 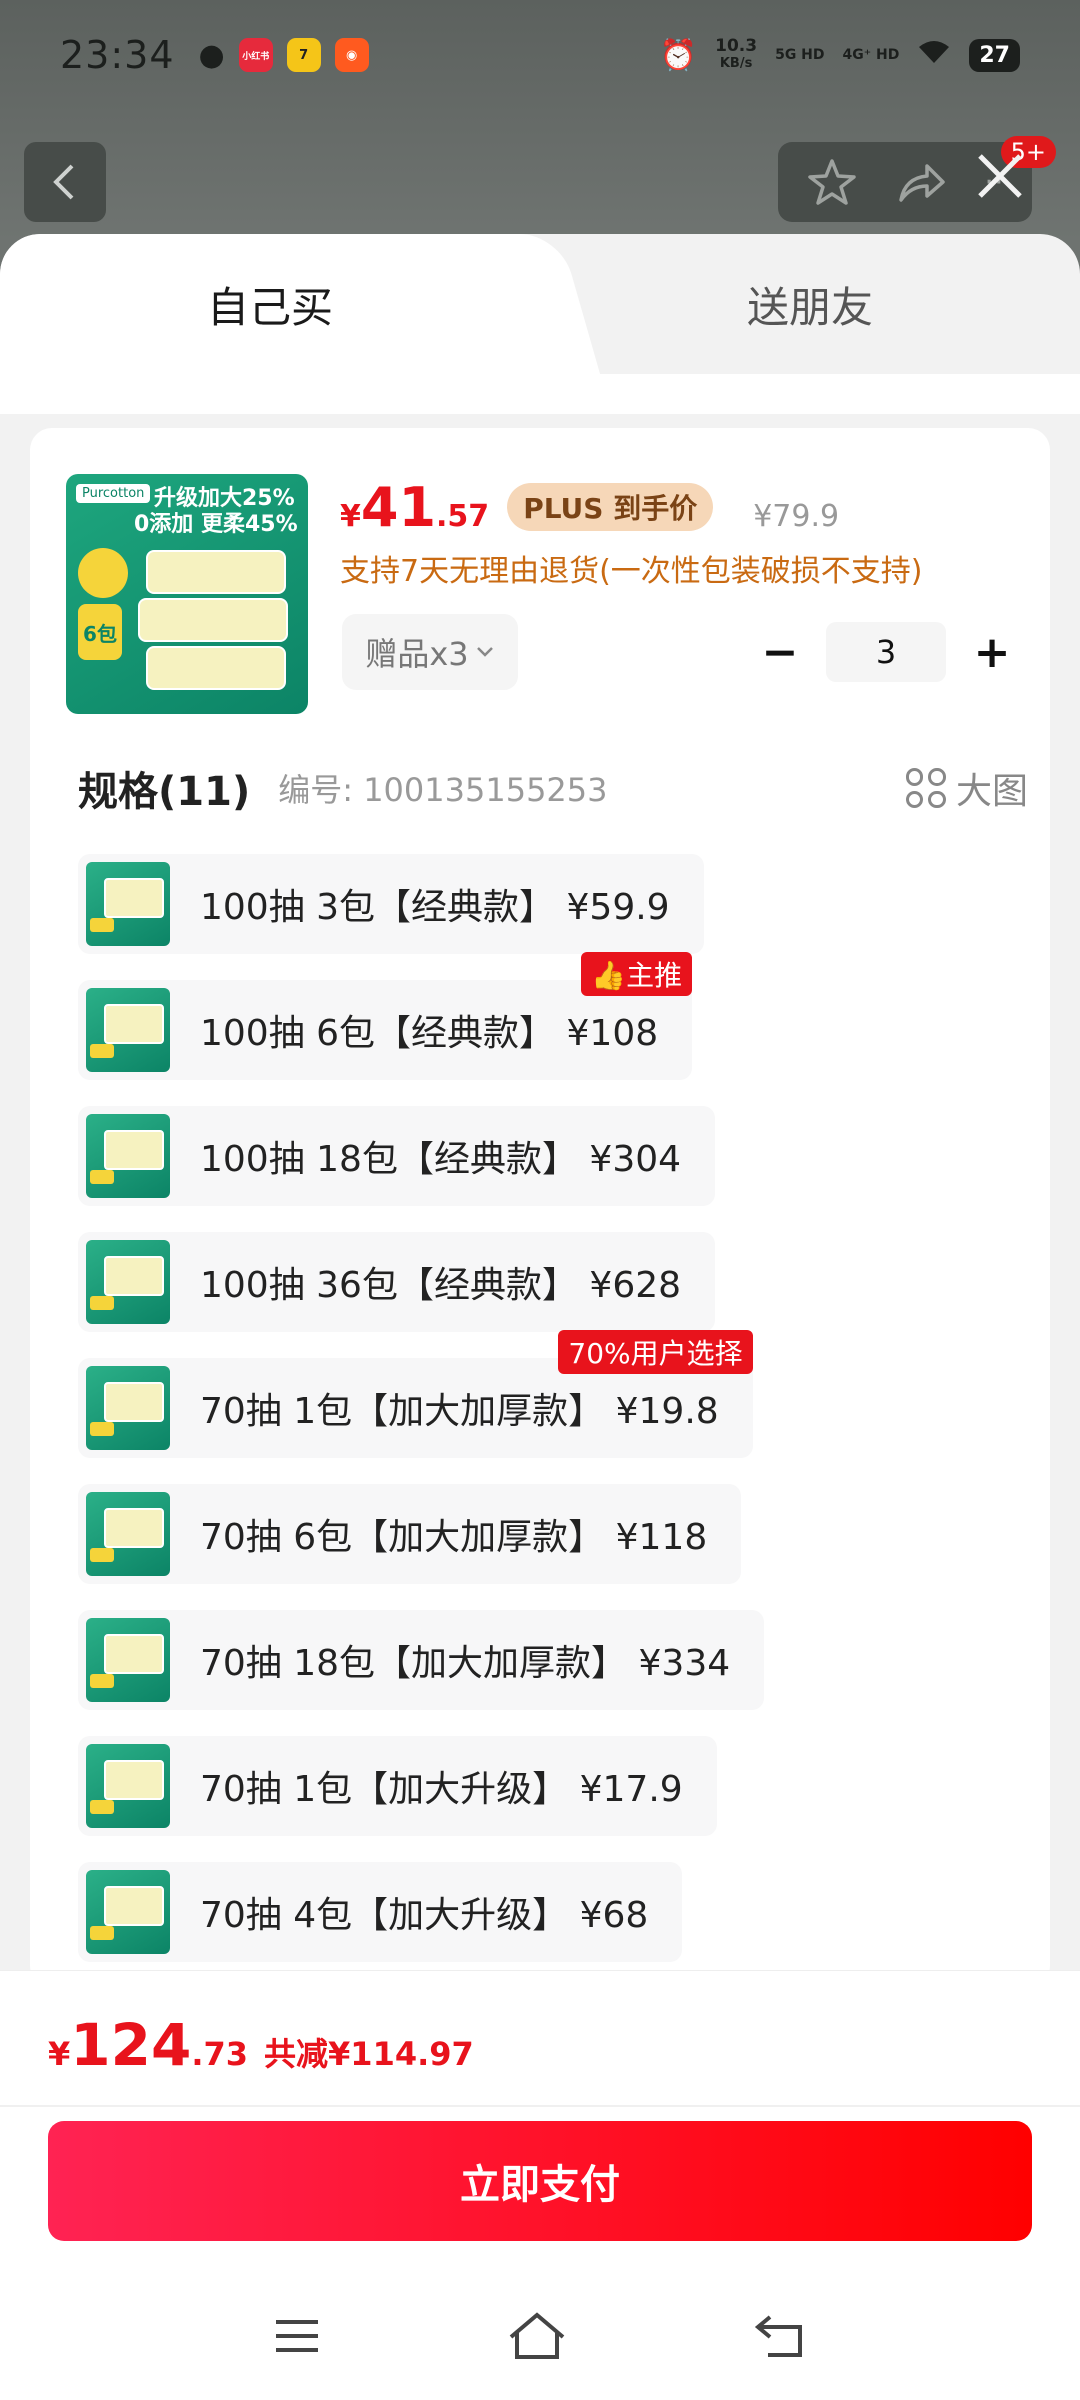 I want to click on tab-self-buy: 自己买, so click(x=270, y=304).